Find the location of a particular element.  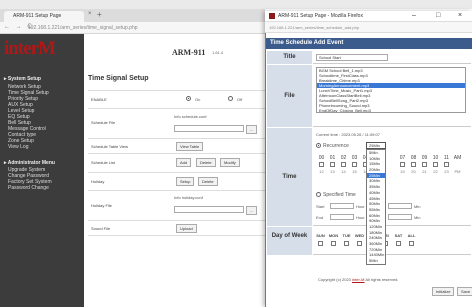

holiday-label: Holiday is located at coordinates (98, 181).